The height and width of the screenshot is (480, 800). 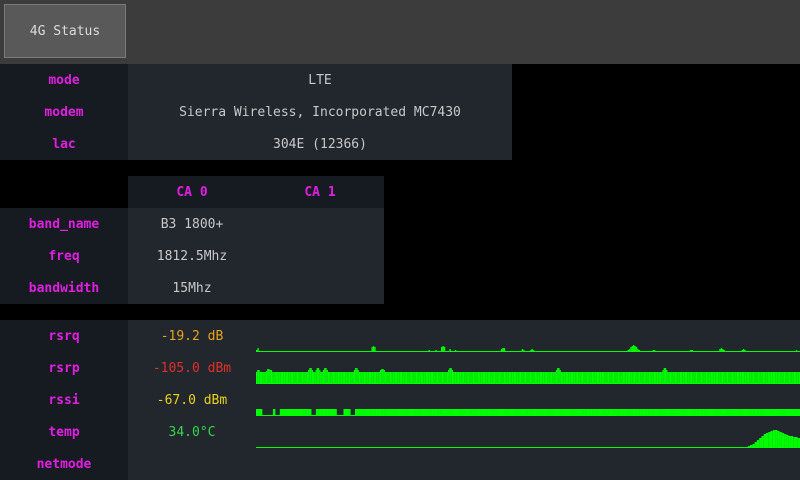 I want to click on rssi-graph, so click(x=528, y=412).